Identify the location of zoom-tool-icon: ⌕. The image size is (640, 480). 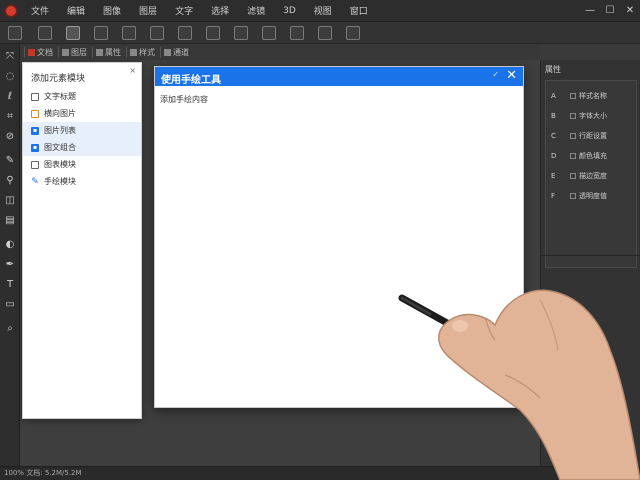
(10, 329).